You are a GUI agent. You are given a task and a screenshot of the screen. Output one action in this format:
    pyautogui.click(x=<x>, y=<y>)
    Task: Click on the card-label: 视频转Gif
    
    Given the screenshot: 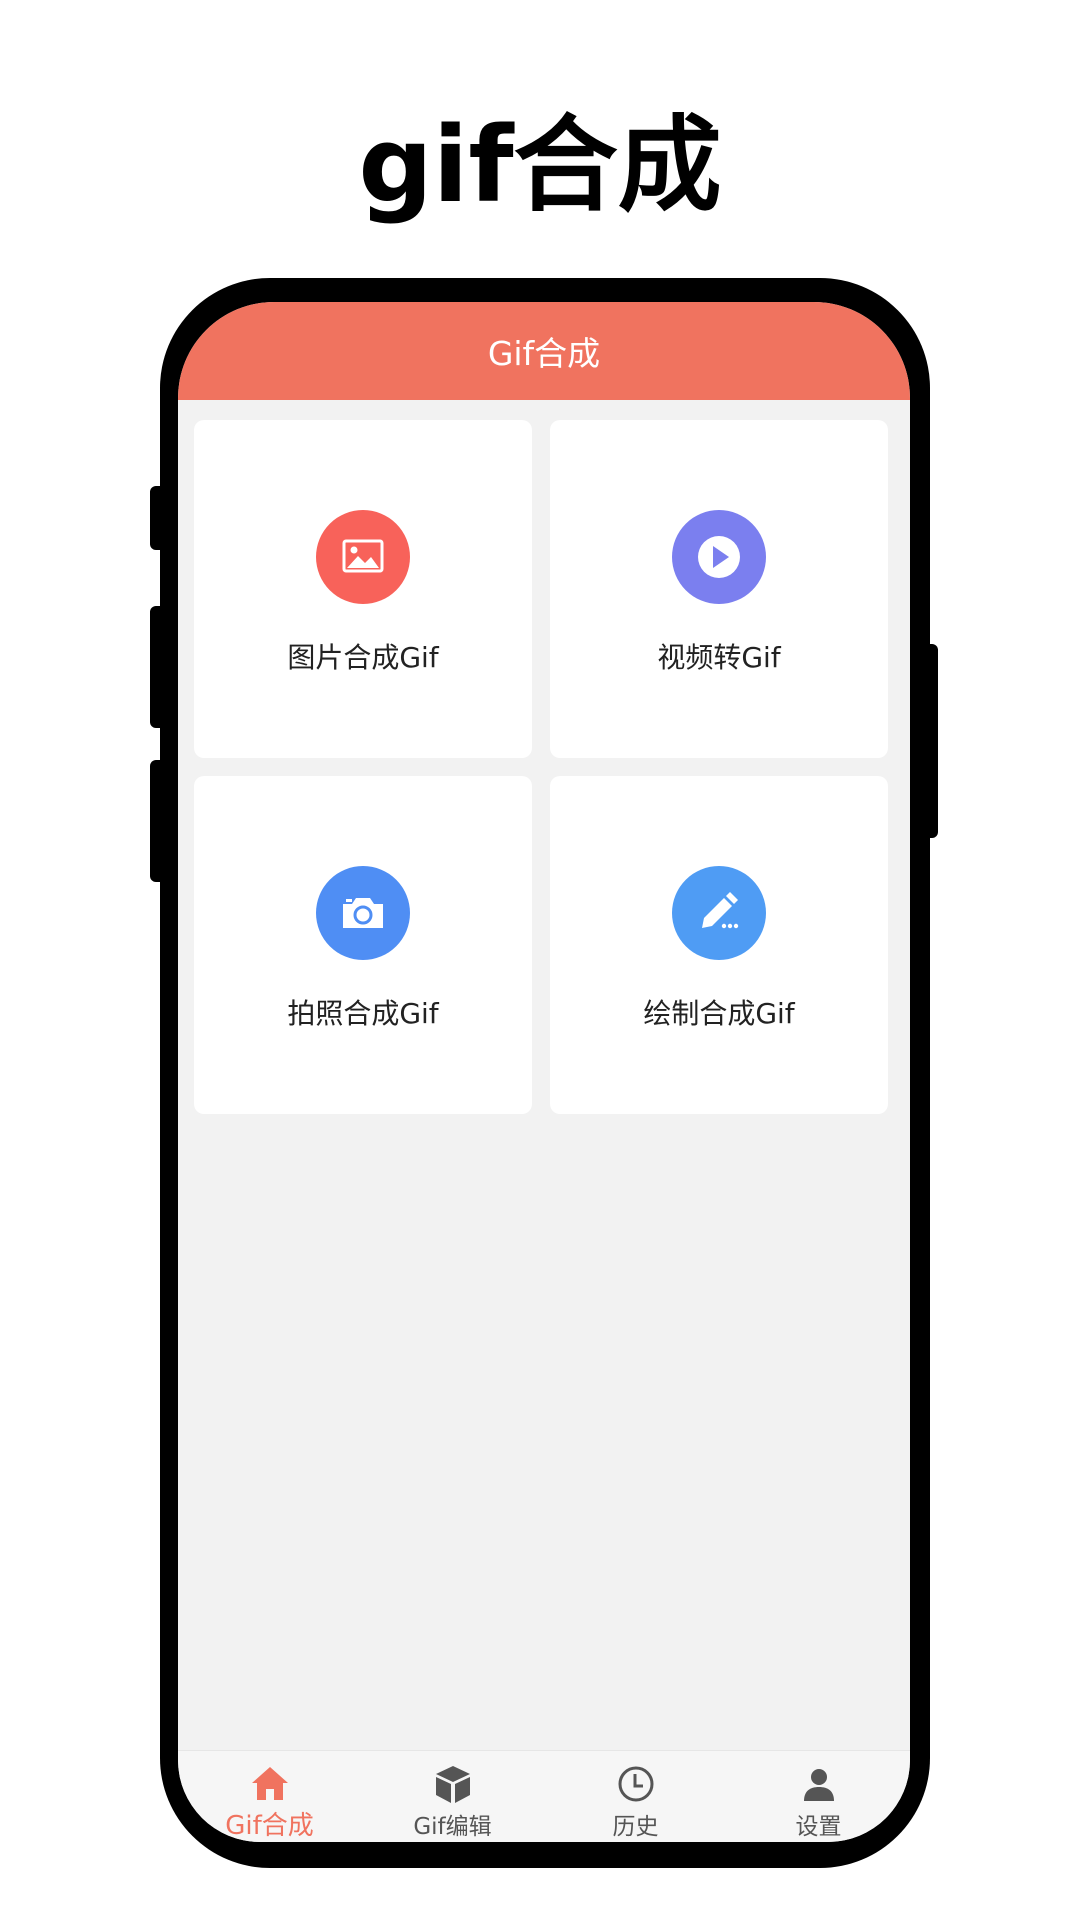 What is the action you would take?
    pyautogui.click(x=719, y=657)
    